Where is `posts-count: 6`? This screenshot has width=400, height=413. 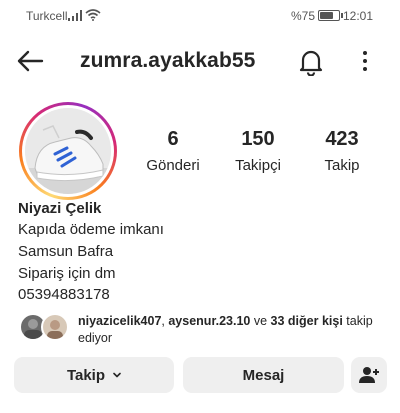
posts-count: 6 is located at coordinates (173, 139).